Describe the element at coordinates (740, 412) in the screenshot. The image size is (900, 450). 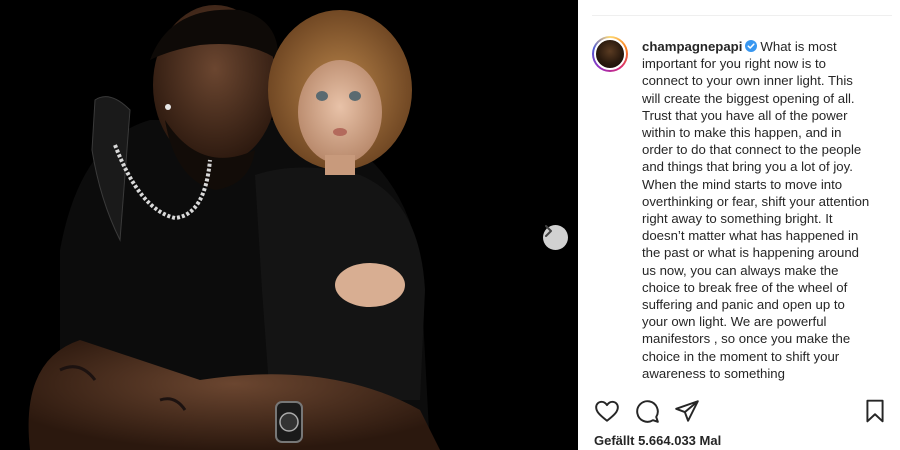
I see `action-bar` at that location.